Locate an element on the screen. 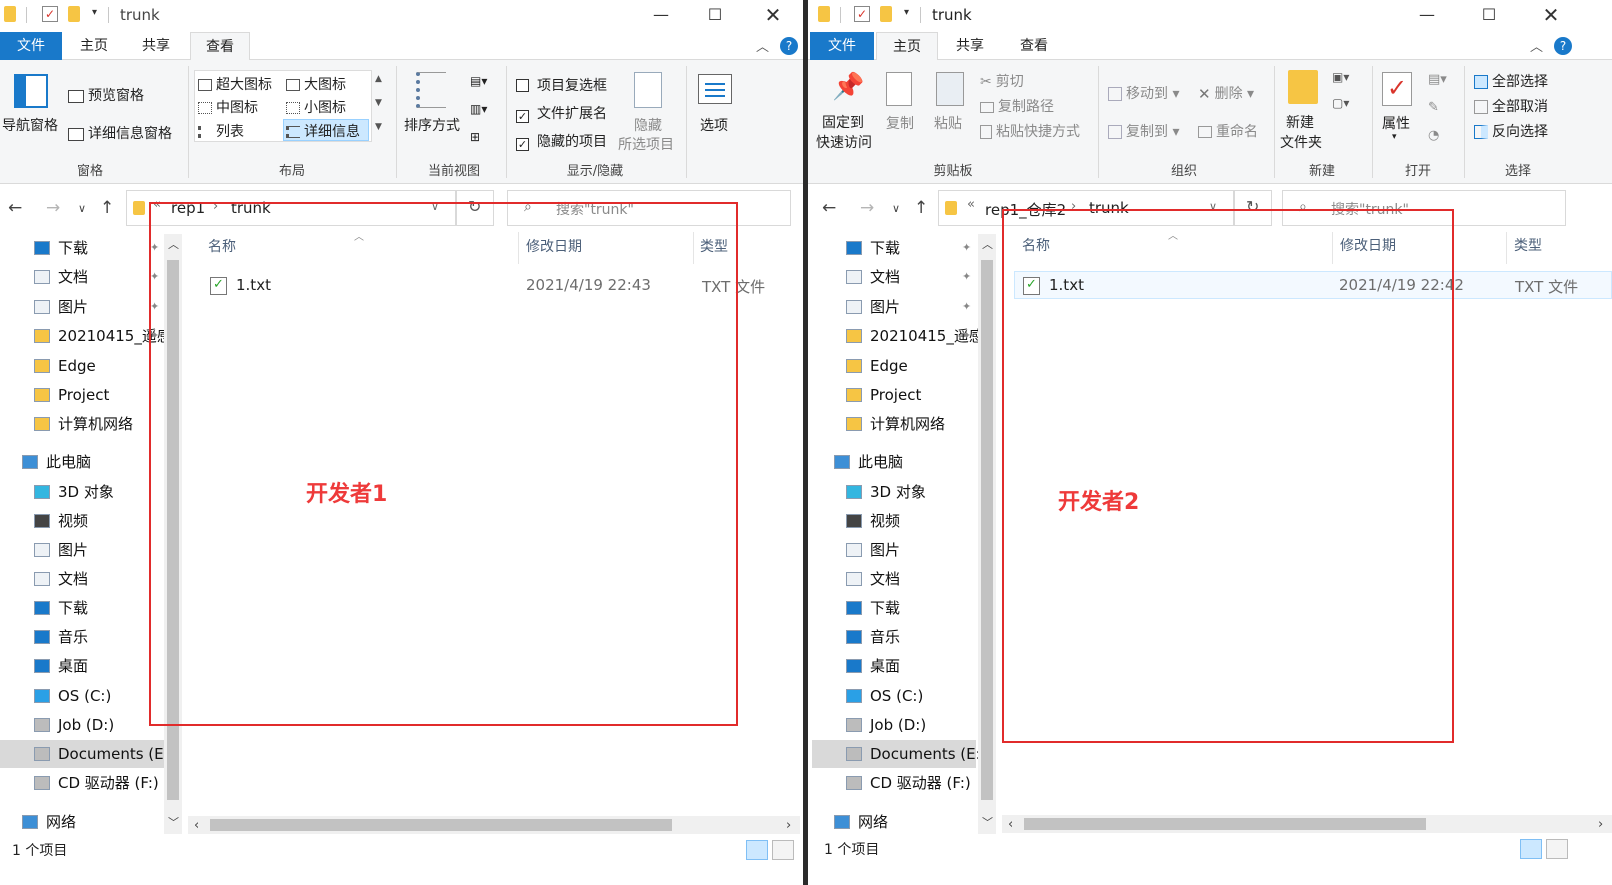  sort-by-button: 排序方式 is located at coordinates (432, 125).